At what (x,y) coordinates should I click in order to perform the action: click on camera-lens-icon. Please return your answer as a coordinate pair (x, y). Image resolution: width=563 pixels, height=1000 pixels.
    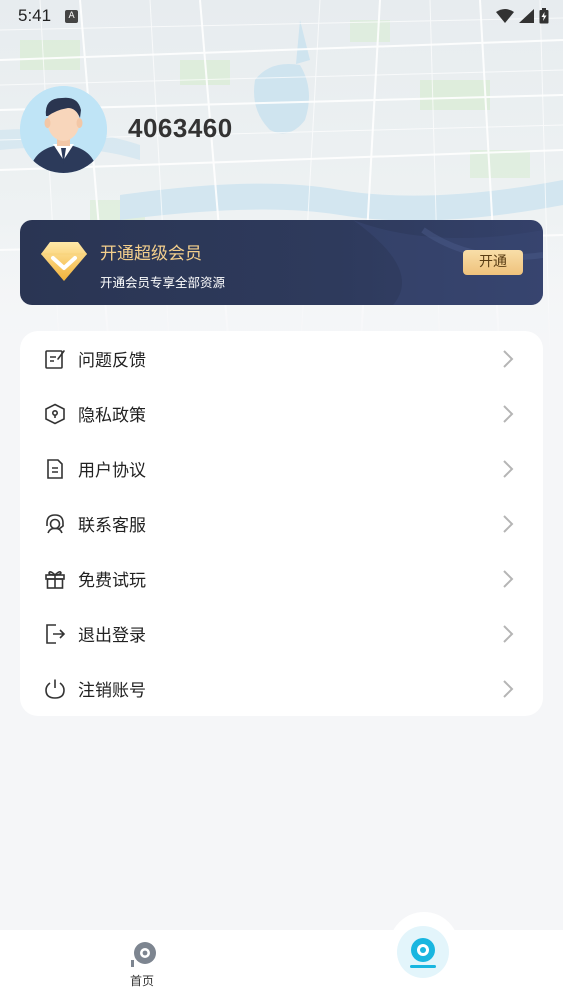
    Looking at the image, I should click on (423, 953).